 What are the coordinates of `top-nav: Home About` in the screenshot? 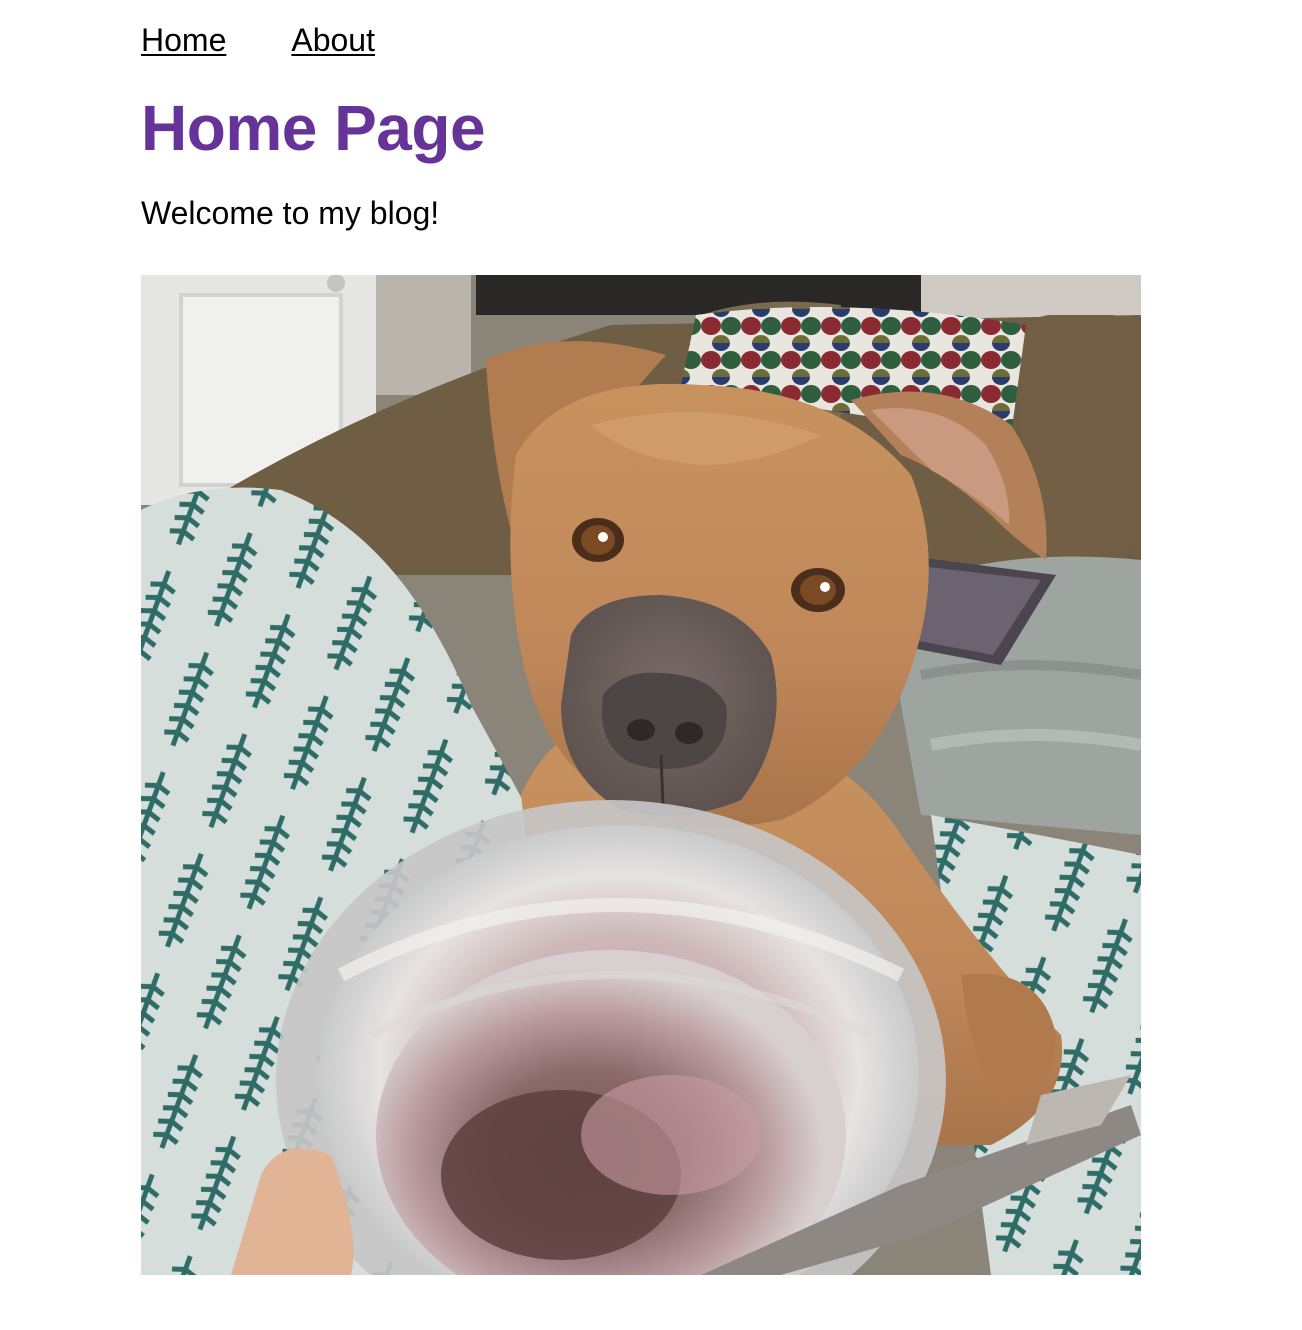 It's located at (641, 41).